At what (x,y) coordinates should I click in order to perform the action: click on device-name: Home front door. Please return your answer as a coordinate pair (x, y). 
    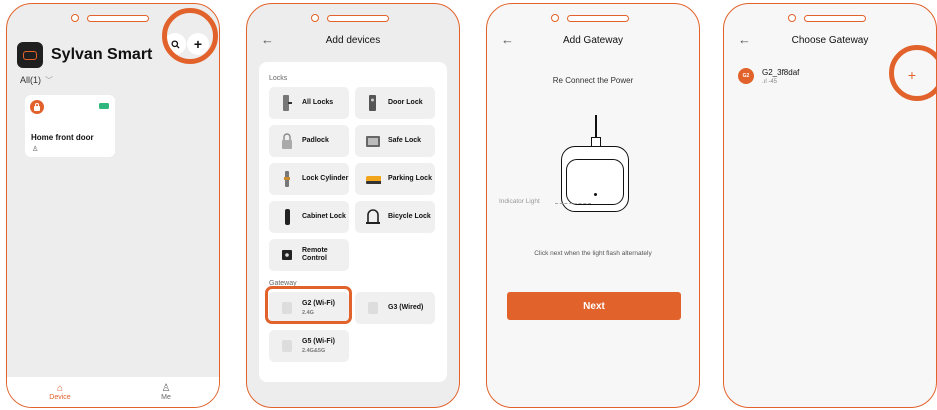
    Looking at the image, I should click on (62, 137).